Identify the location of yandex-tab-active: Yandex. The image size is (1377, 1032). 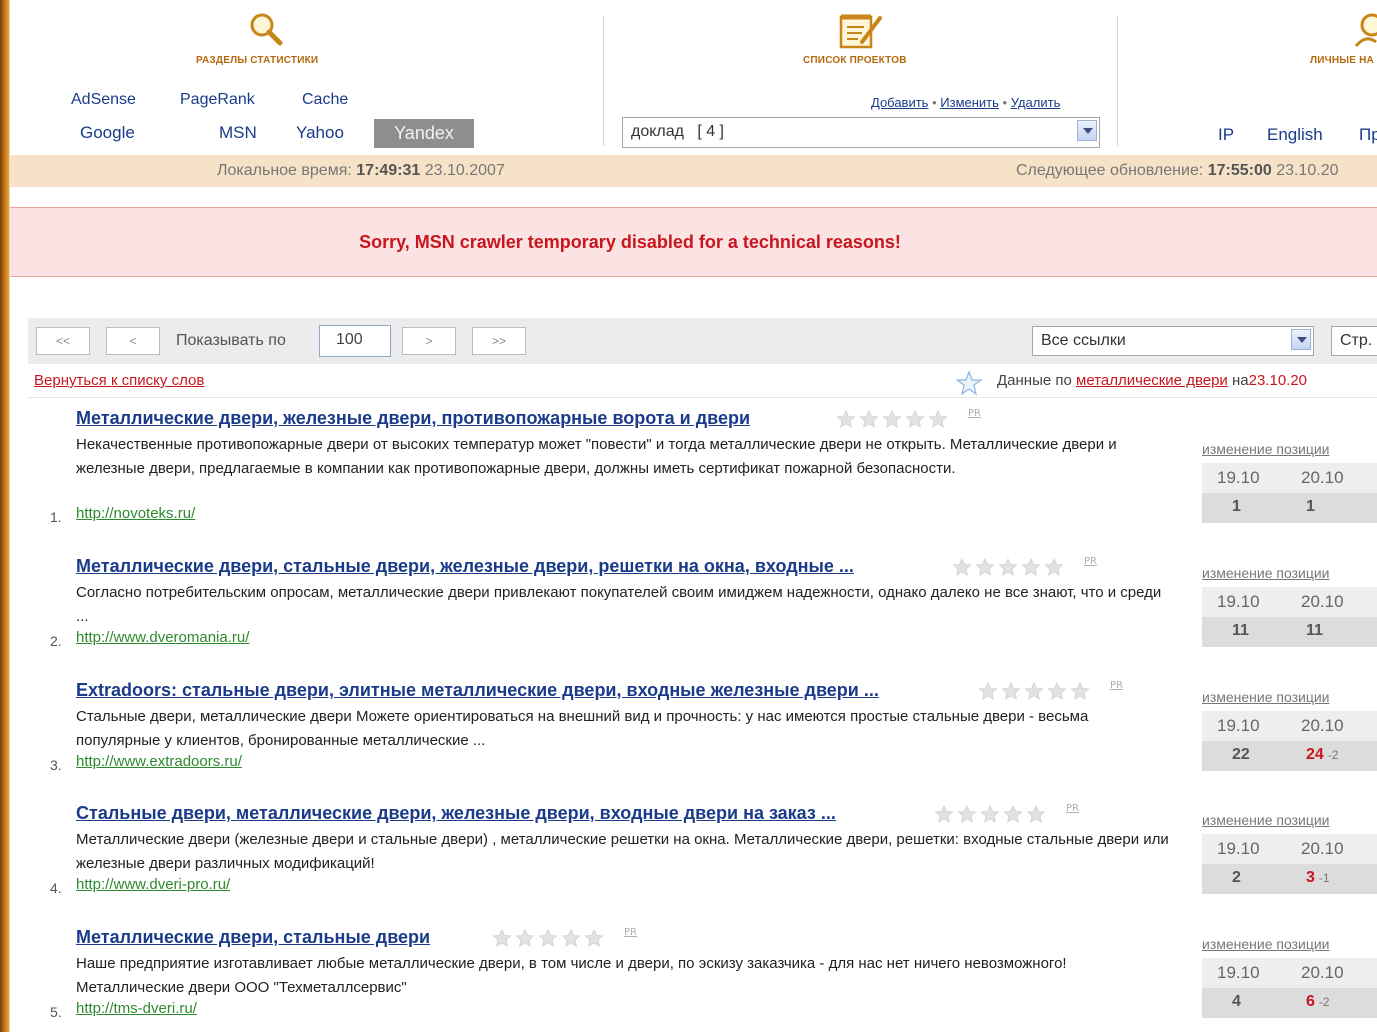
(424, 133).